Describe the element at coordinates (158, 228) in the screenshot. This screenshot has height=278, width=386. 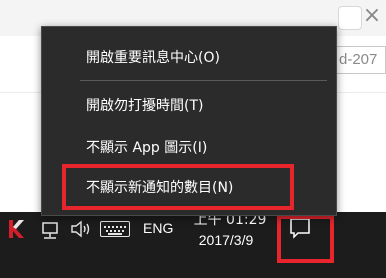
I see `input-language-indicator: ENG` at that location.